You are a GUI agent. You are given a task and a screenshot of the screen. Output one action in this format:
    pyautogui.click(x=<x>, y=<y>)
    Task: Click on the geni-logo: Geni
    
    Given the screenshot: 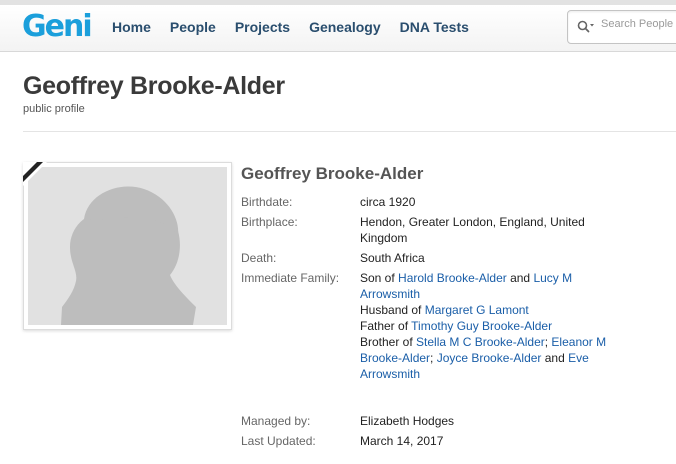 What is the action you would take?
    pyautogui.click(x=57, y=27)
    